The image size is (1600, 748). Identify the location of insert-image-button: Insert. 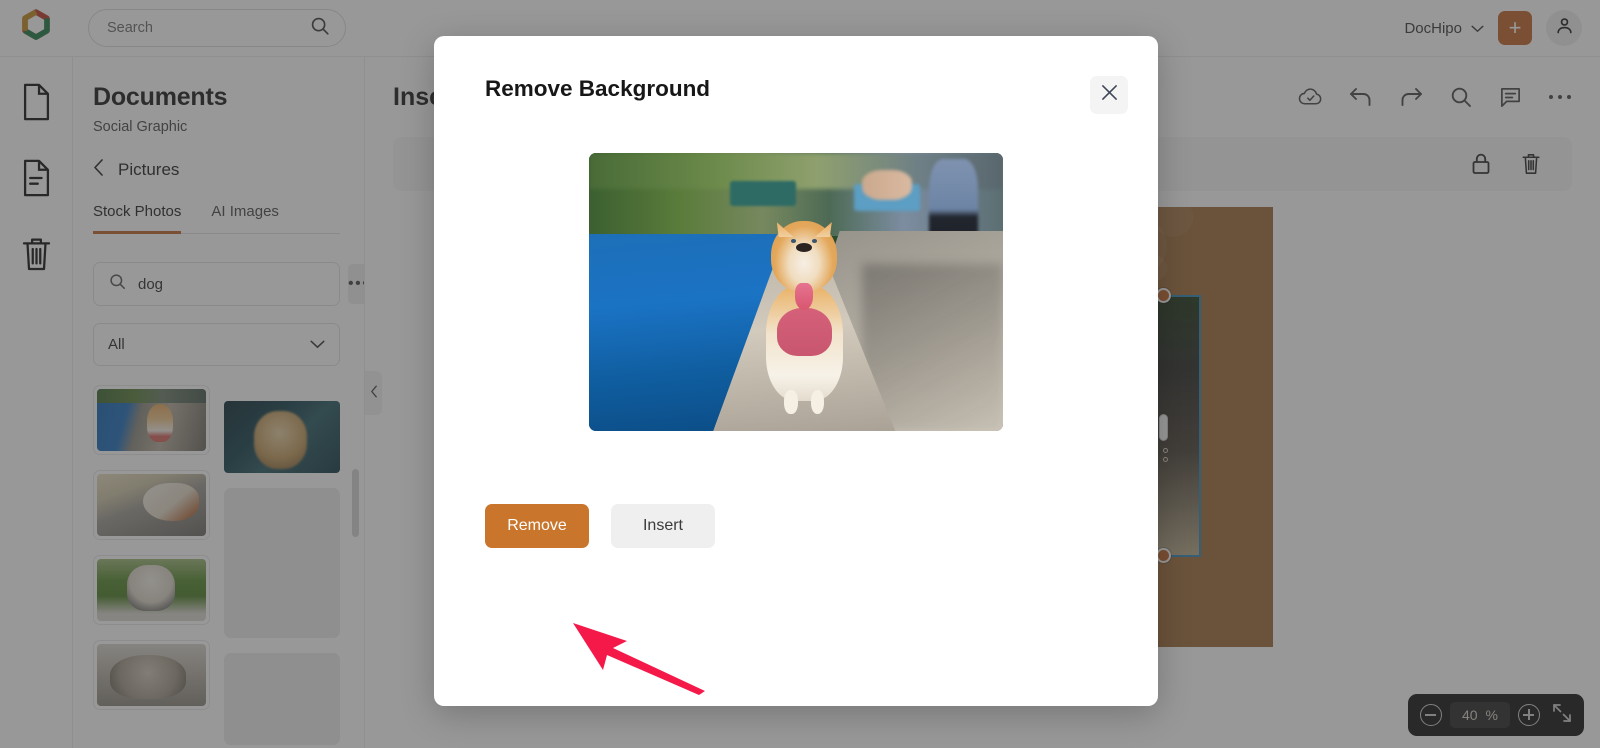
(663, 526).